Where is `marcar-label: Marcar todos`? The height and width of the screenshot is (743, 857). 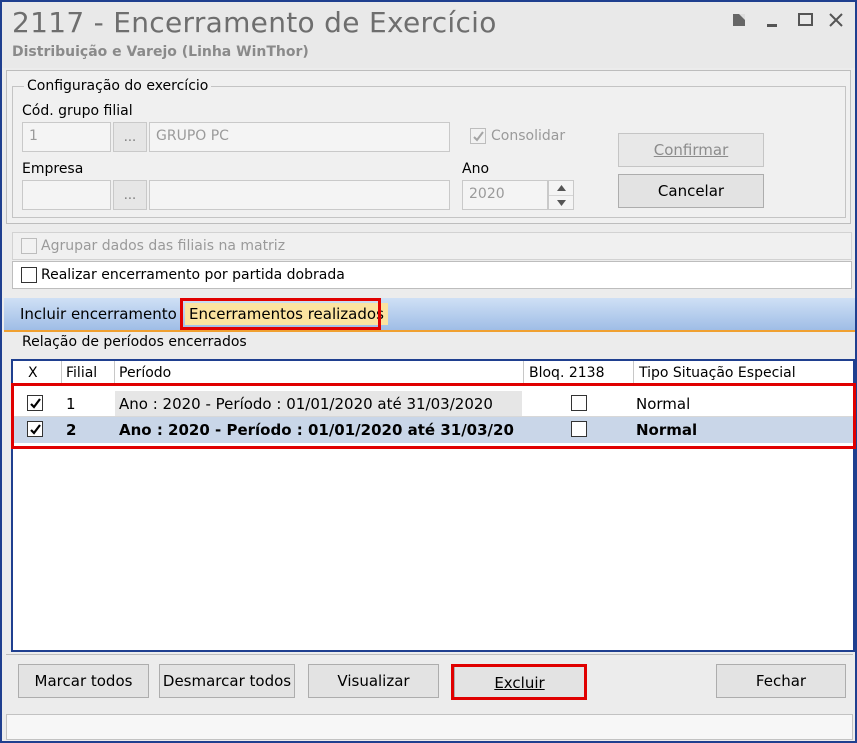
marcar-label: Marcar todos is located at coordinates (83, 681).